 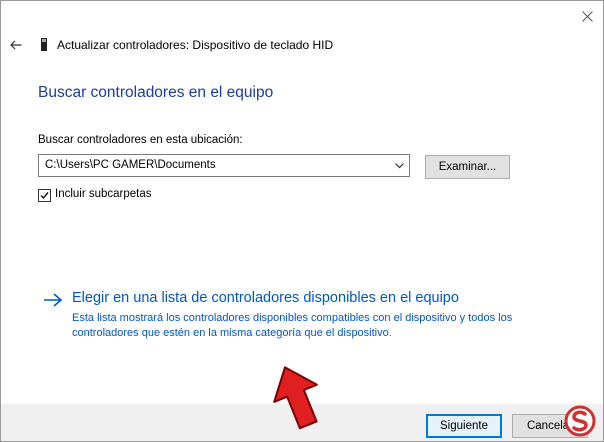 I want to click on path-combobox: C:\Users\PC GAMER\Documents, so click(x=224, y=165).